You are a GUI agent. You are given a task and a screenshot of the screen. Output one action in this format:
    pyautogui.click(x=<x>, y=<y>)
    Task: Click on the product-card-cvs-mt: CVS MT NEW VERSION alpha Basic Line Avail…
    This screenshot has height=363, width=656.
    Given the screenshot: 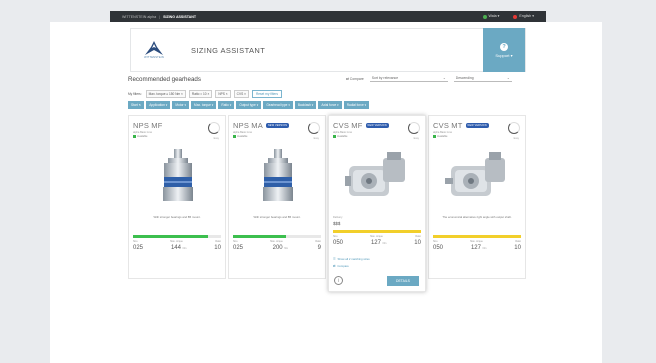 What is the action you would take?
    pyautogui.click(x=477, y=197)
    